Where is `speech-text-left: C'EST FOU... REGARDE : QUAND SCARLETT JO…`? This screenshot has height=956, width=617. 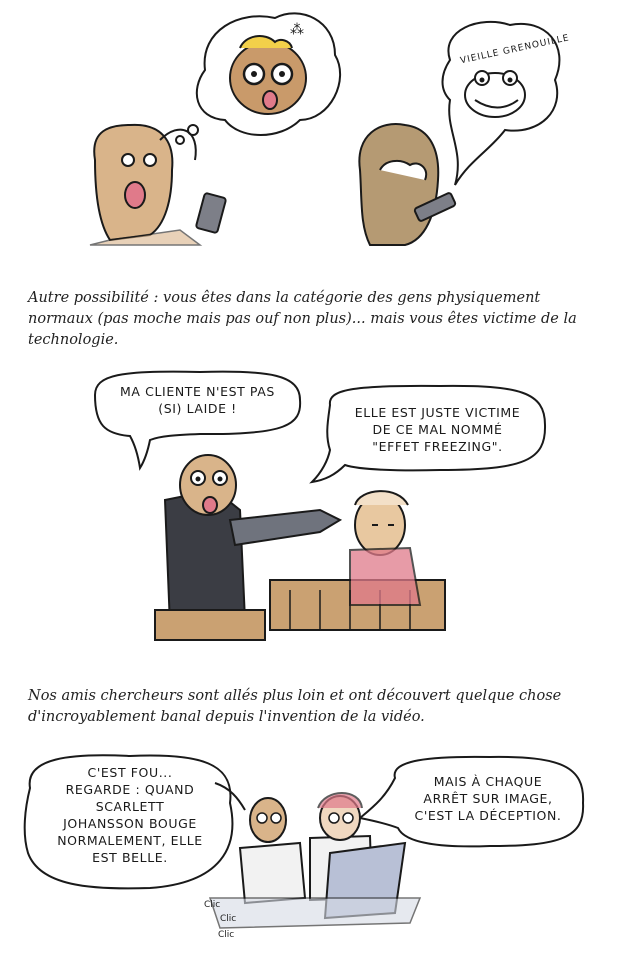
speech-text-left: C'EST FOU... REGARDE : QUAND SCARLETT JO… is located at coordinates (130, 815).